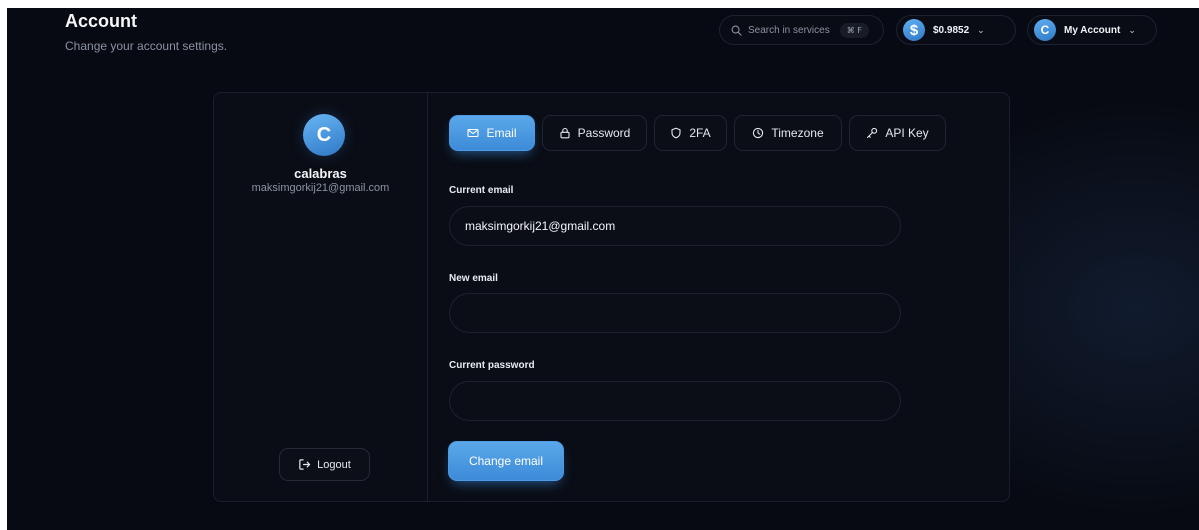  Describe the element at coordinates (506, 461) in the screenshot. I see `change-email-button: Change email` at that location.